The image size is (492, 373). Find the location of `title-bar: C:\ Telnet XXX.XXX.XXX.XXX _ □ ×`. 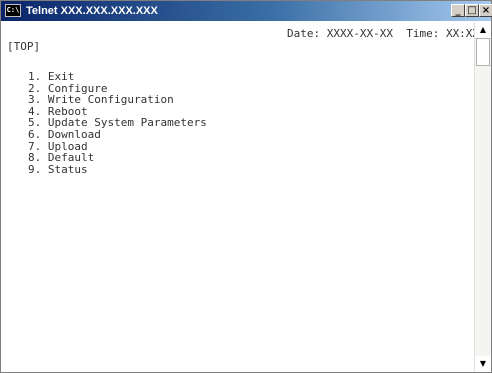

title-bar: C:\ Telnet XXX.XXX.XXX.XXX _ □ × is located at coordinates (246, 11).